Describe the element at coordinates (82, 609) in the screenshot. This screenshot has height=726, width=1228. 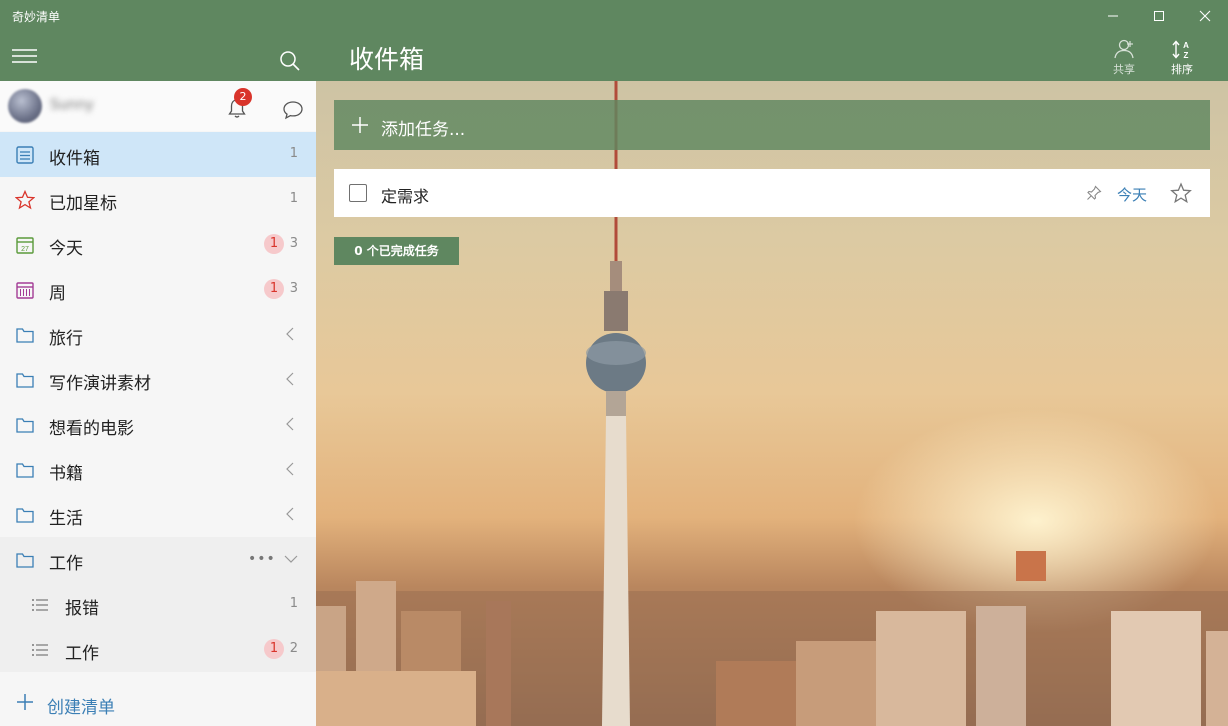
I see `sidebar-item-label: 报错` at that location.